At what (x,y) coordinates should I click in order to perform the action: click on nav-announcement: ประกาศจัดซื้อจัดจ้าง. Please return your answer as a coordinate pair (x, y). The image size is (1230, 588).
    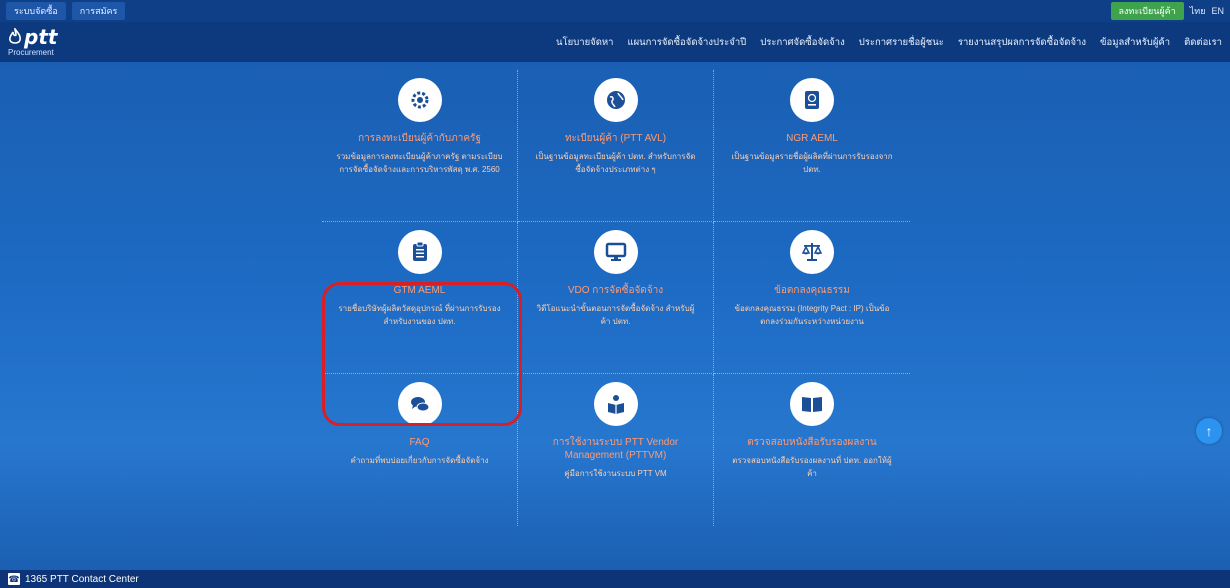
    Looking at the image, I should click on (802, 42).